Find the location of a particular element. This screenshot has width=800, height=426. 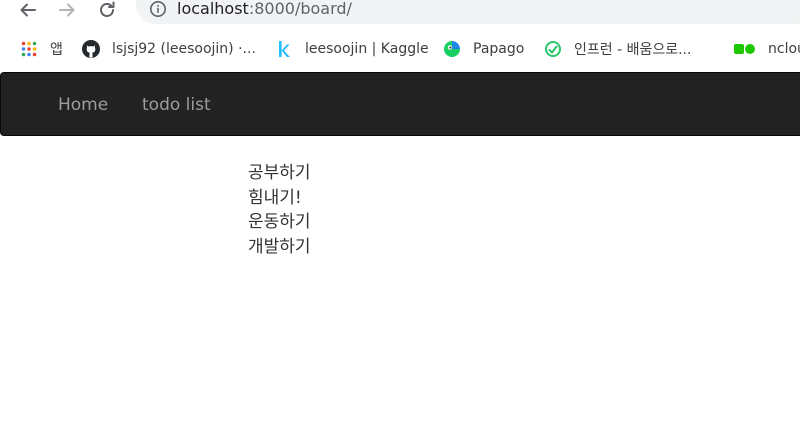

reload-icon is located at coordinates (107, 9).